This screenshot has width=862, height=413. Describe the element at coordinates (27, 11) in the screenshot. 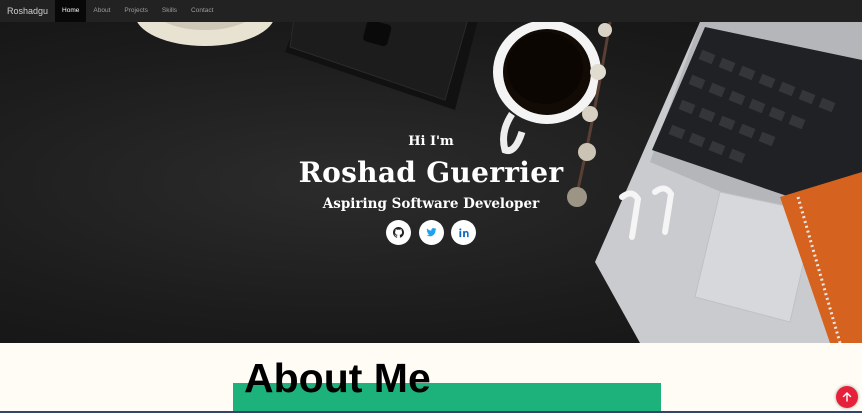

I see `navbar-brand: Roshadgu` at that location.